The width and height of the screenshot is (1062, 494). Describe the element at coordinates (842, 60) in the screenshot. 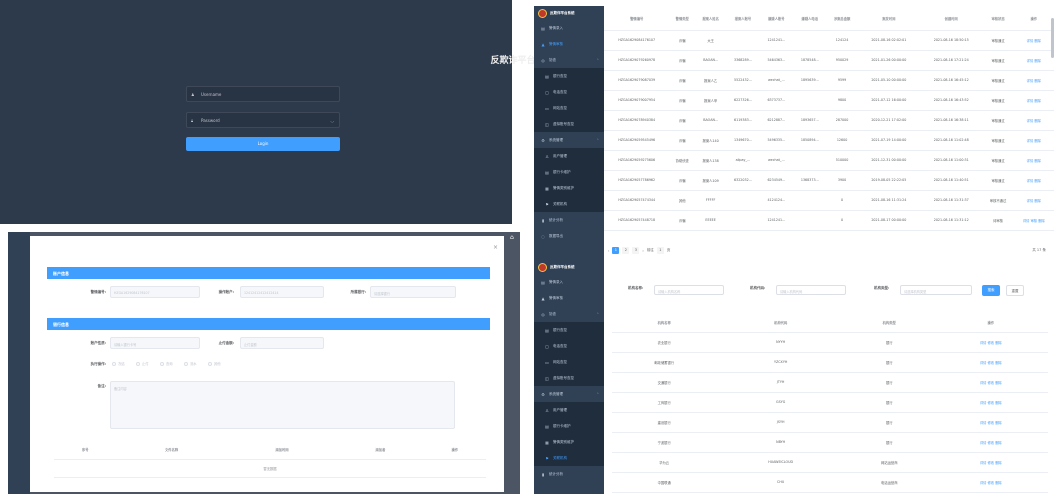

I see `table-cell: 950029` at that location.